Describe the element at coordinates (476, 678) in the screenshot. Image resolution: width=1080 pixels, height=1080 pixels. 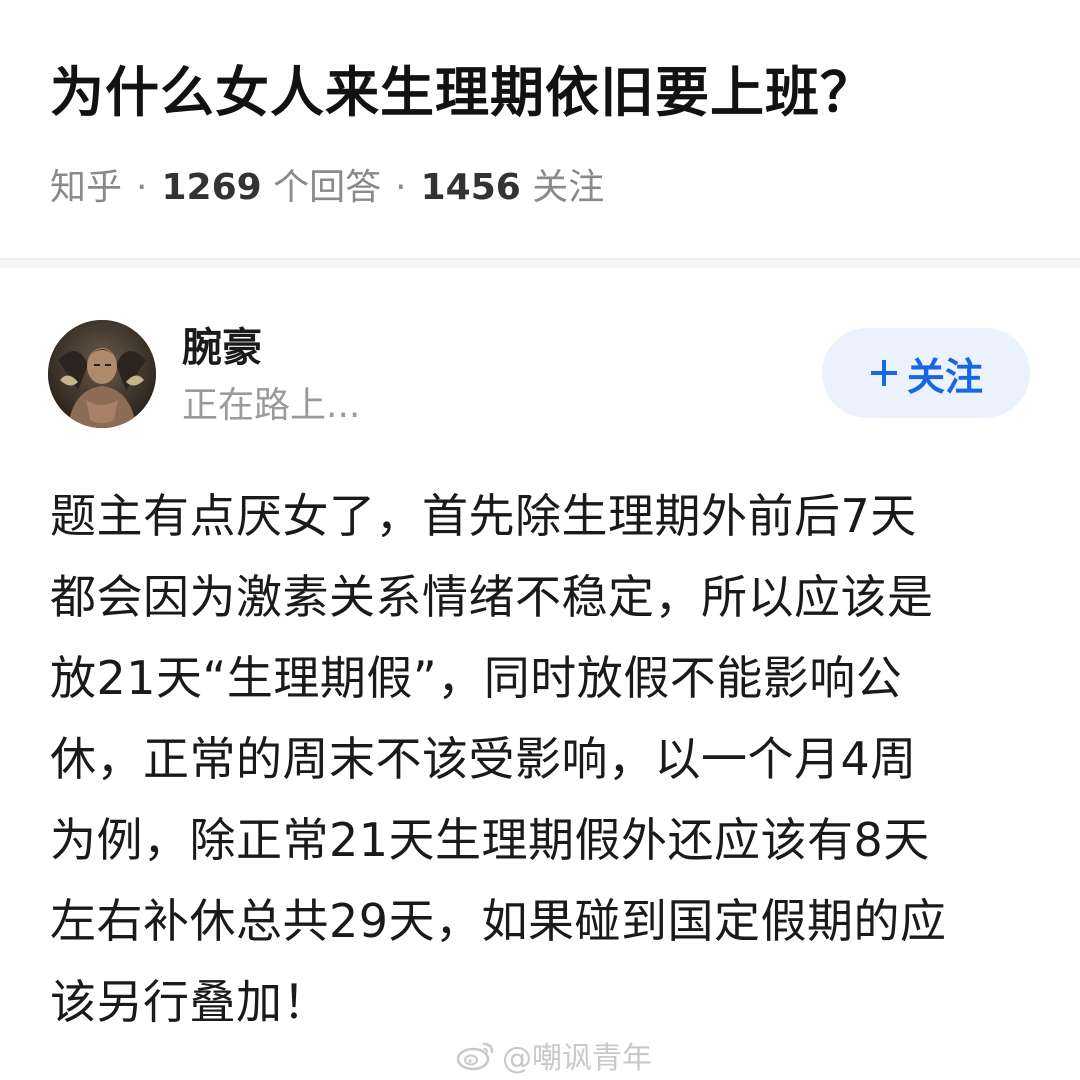
I see `answer-line: 放21天“生理期假”，同时放假不能影响公` at that location.